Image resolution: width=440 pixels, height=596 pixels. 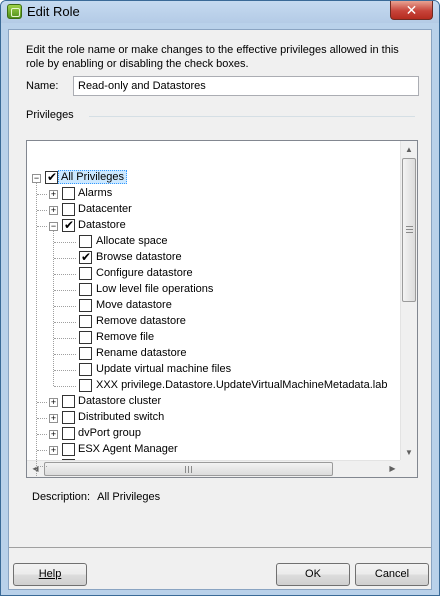 What do you see at coordinates (121, 417) in the screenshot?
I see `privilege-label: Distributed switch` at bounding box center [121, 417].